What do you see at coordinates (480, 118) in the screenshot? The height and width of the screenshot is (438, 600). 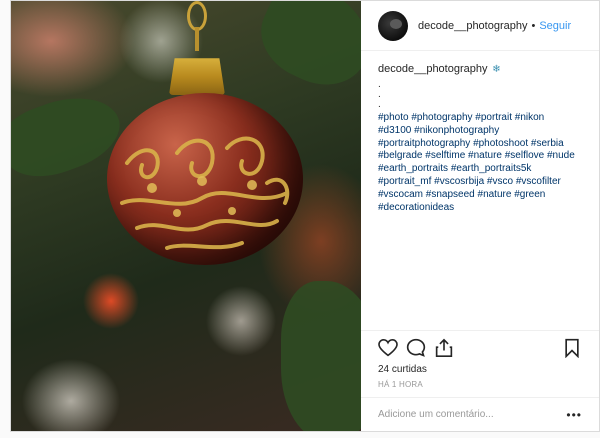 I see `hashtag-line: #photo #photography #portrait #nikon` at bounding box center [480, 118].